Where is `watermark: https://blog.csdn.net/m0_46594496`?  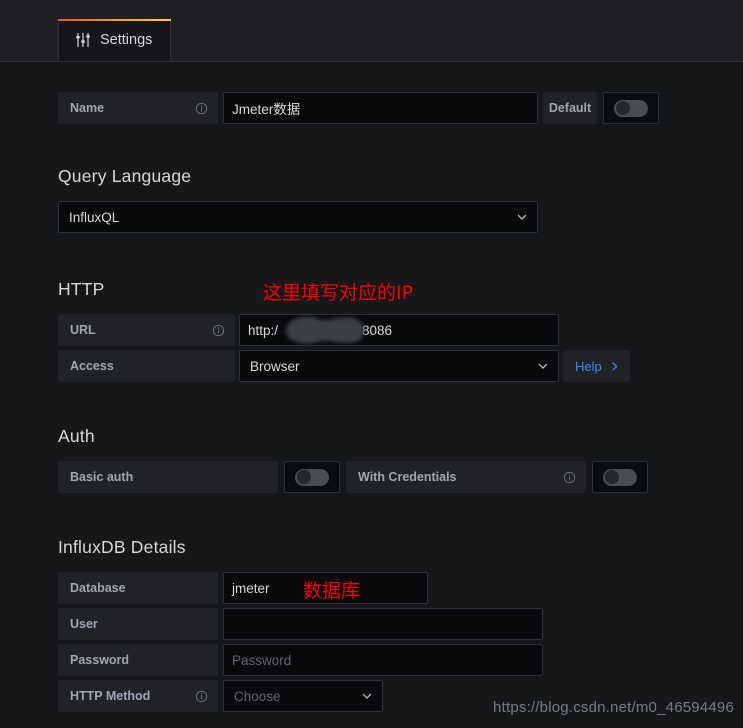
watermark: https://blog.csdn.net/m0_46594496 is located at coordinates (613, 707).